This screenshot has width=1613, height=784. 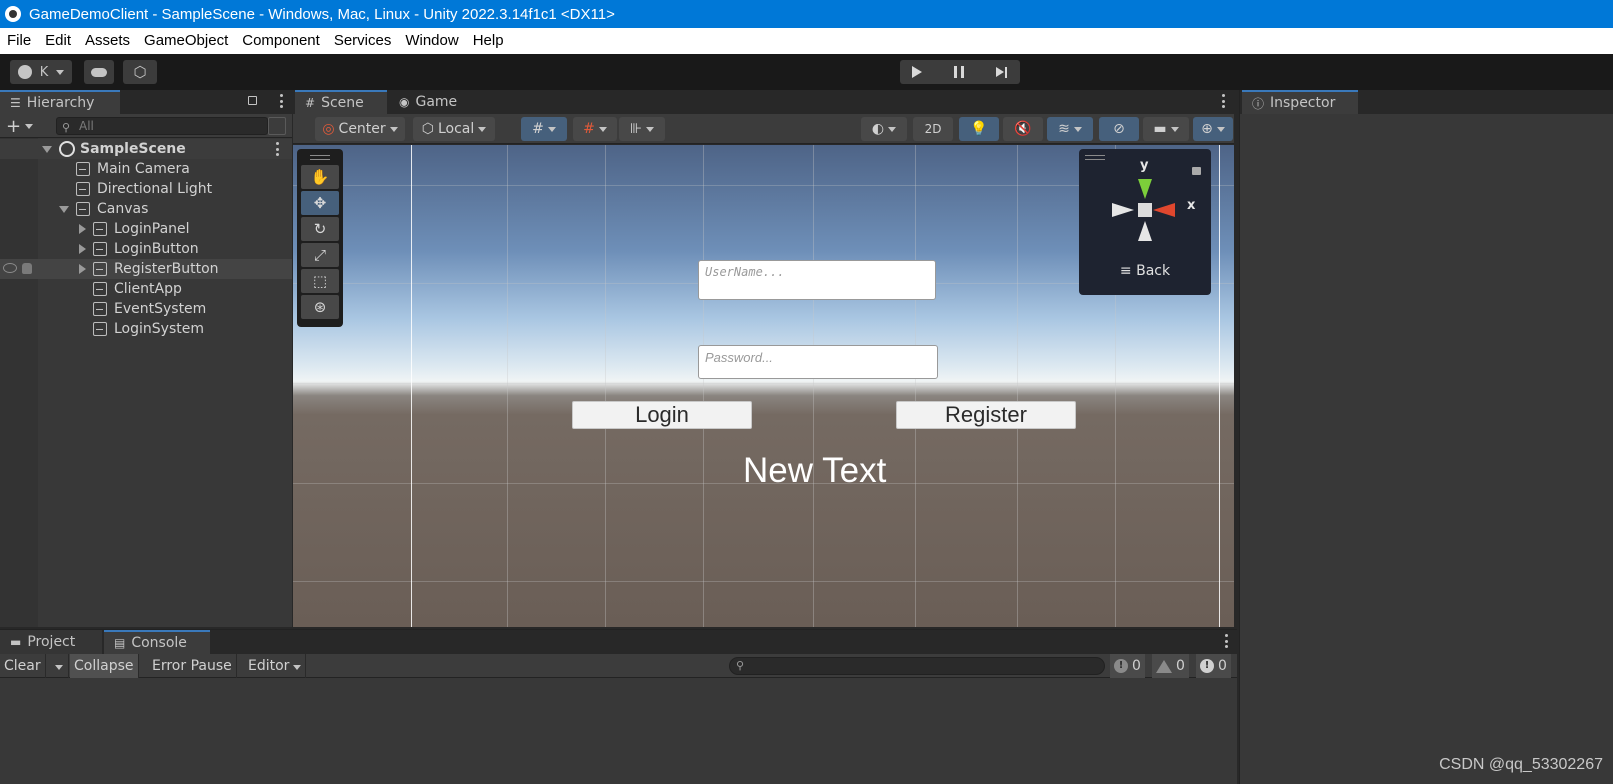 I want to click on console-search-input: ⚲, so click(x=917, y=666).